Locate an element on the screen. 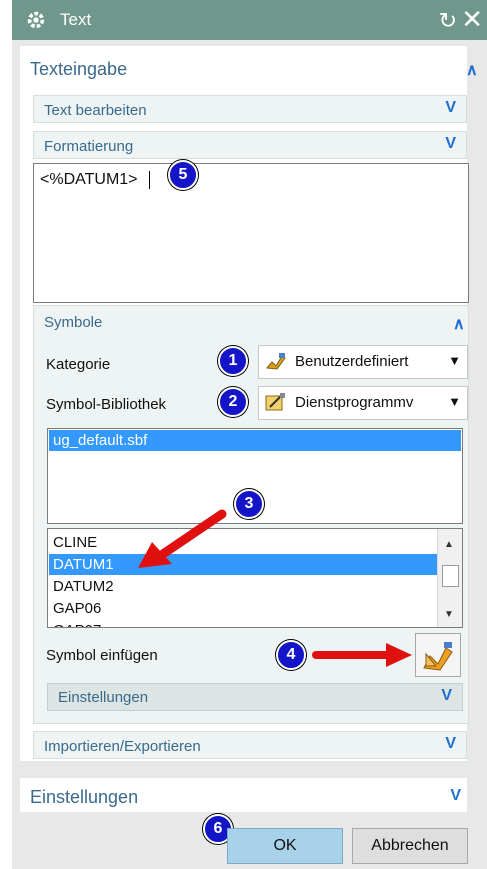  utility-library-icon is located at coordinates (275, 402).